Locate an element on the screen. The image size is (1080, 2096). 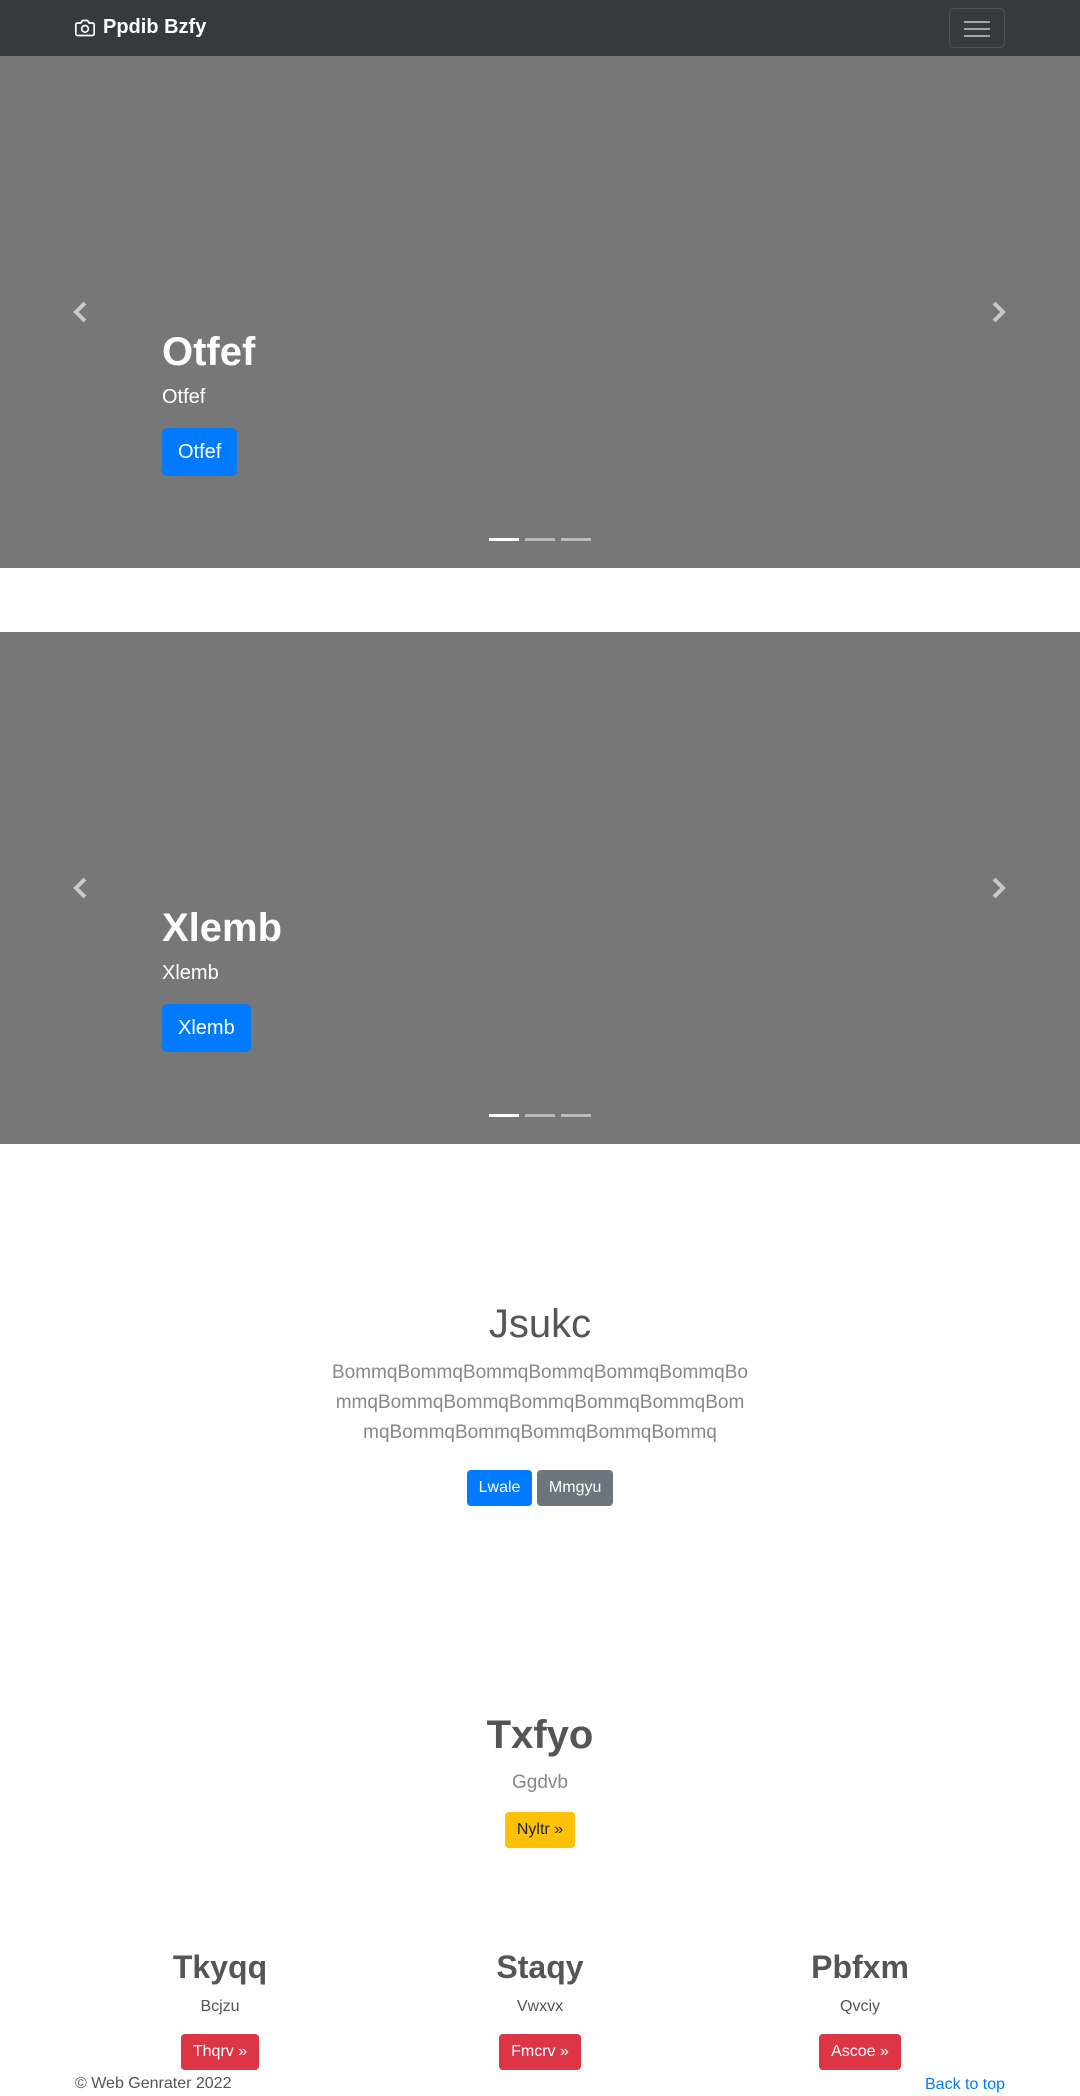
column-button: Fmcrv » is located at coordinates (540, 2052).